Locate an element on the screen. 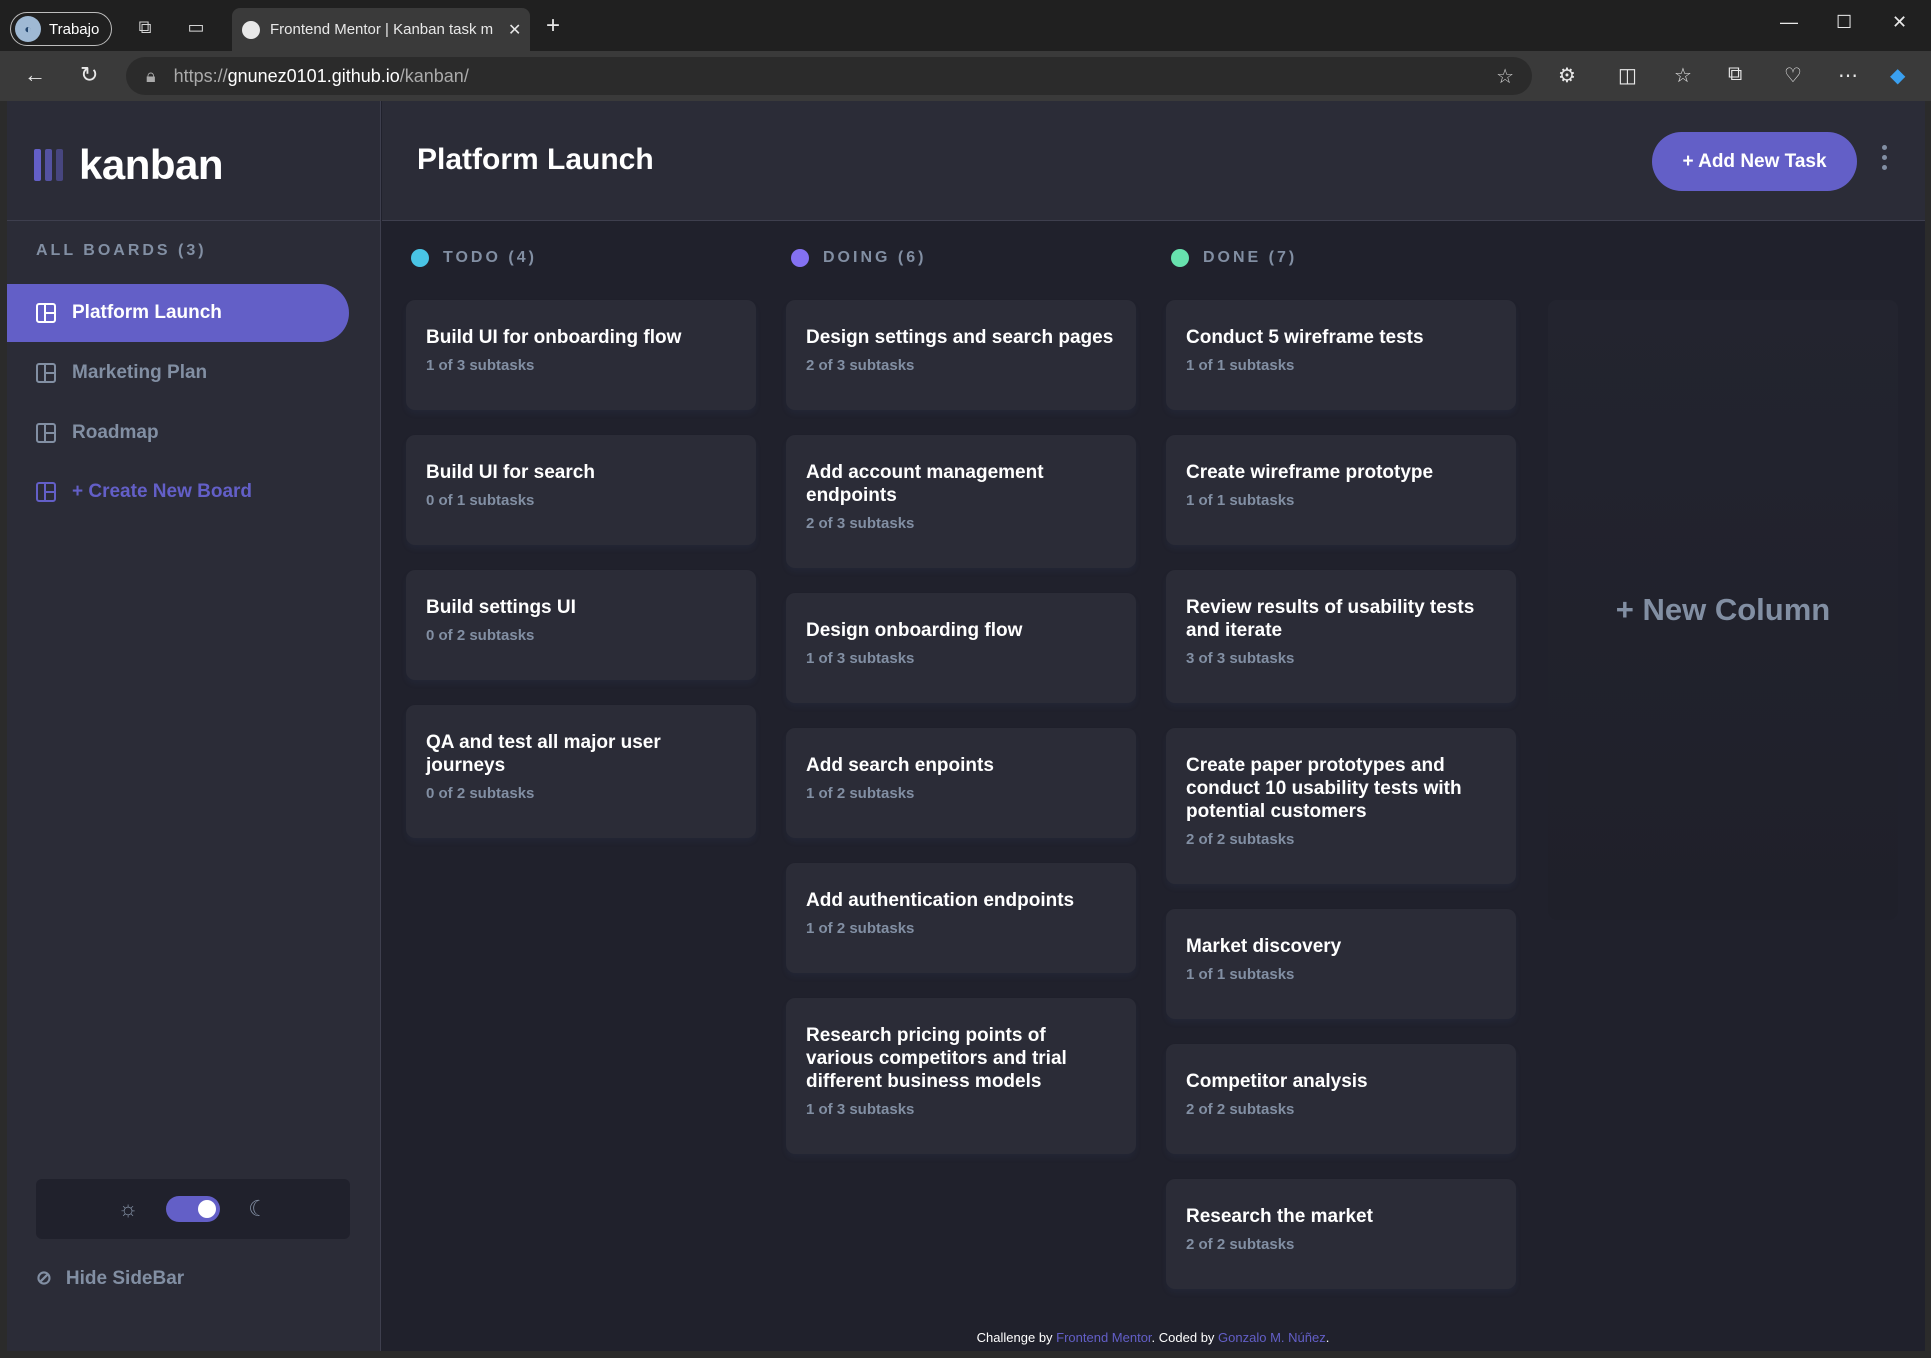 The width and height of the screenshot is (1931, 1358). task-subtasks: 0 of 2 subtasks is located at coordinates (480, 635).